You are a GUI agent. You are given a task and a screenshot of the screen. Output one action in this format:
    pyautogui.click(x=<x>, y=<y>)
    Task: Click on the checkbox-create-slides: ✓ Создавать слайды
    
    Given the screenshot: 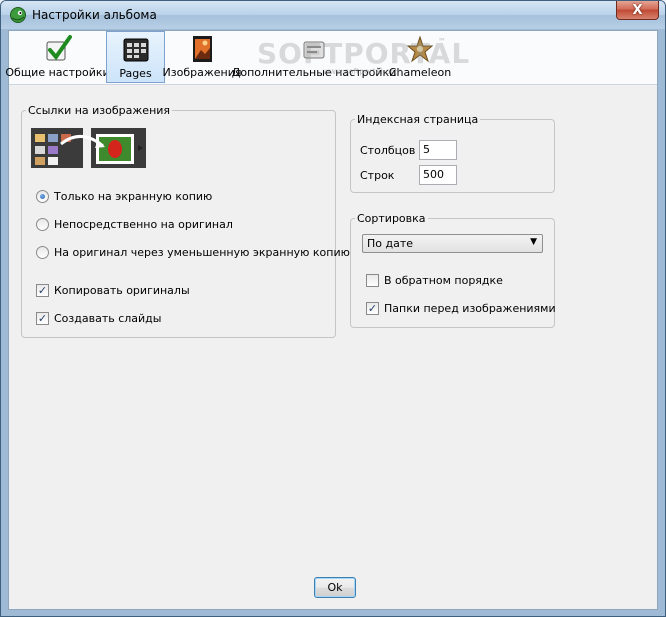 What is the action you would take?
    pyautogui.click(x=98, y=318)
    